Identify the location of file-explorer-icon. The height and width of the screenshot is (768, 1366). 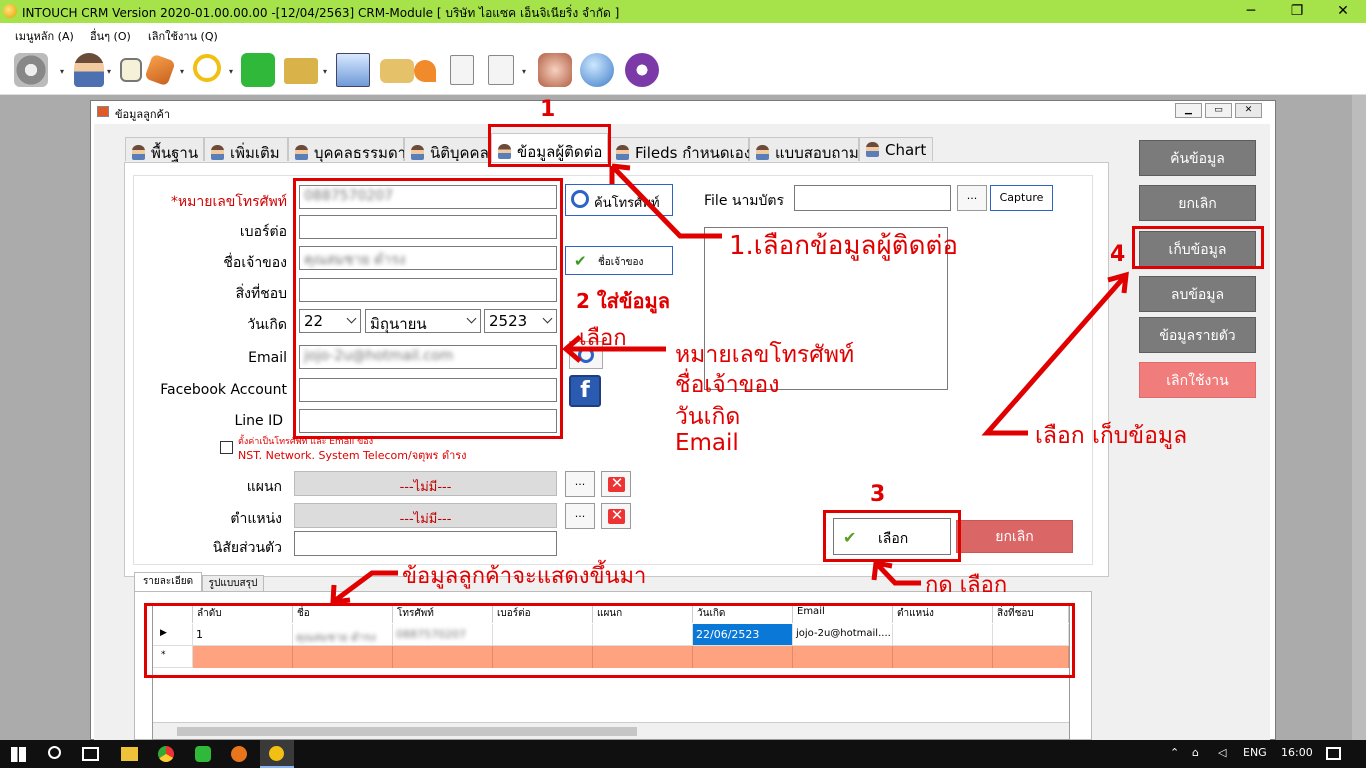
(129, 754).